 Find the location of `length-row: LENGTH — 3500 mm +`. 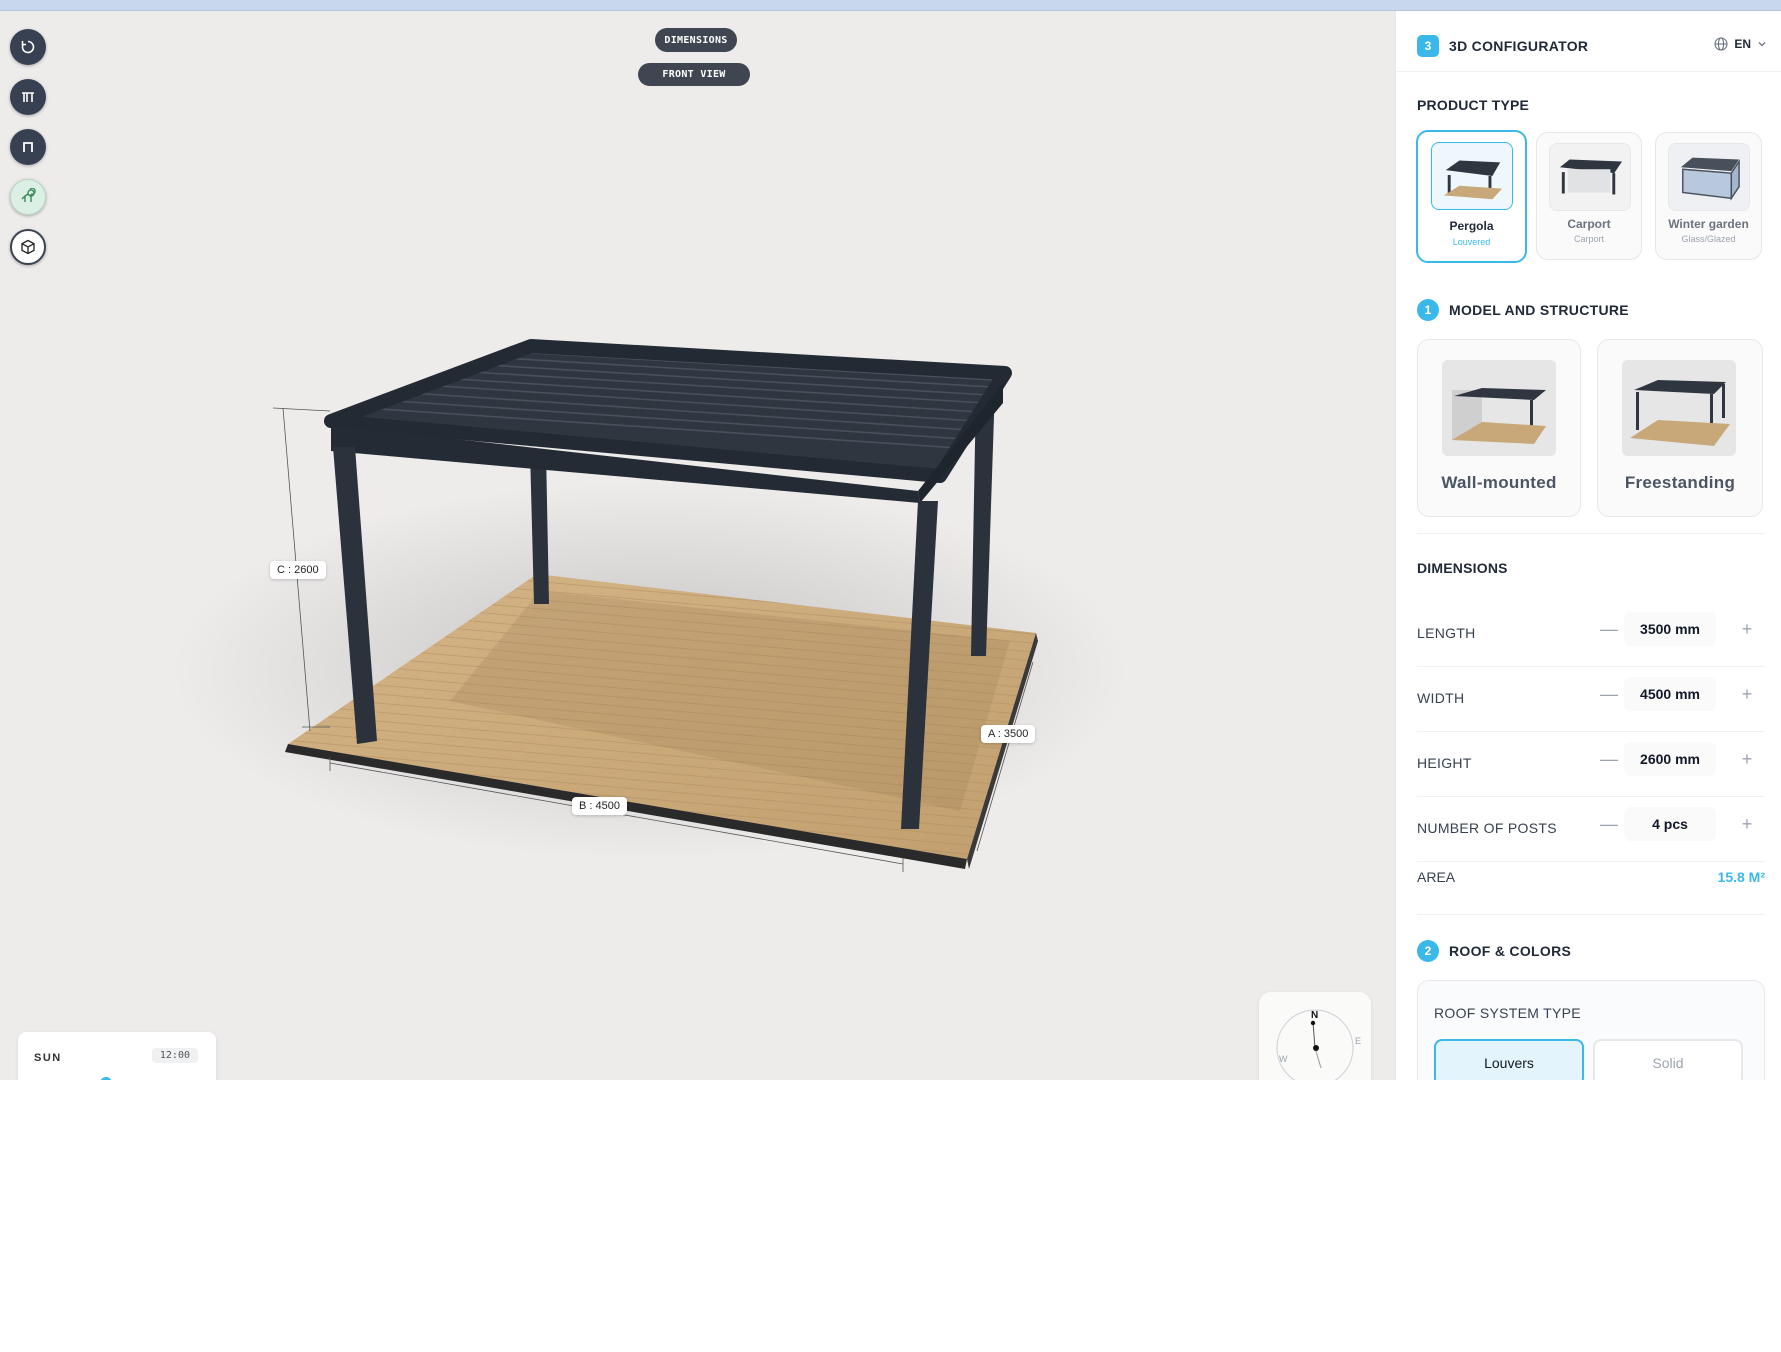

length-row: LENGTH — 3500 mm + is located at coordinates (1591, 635).